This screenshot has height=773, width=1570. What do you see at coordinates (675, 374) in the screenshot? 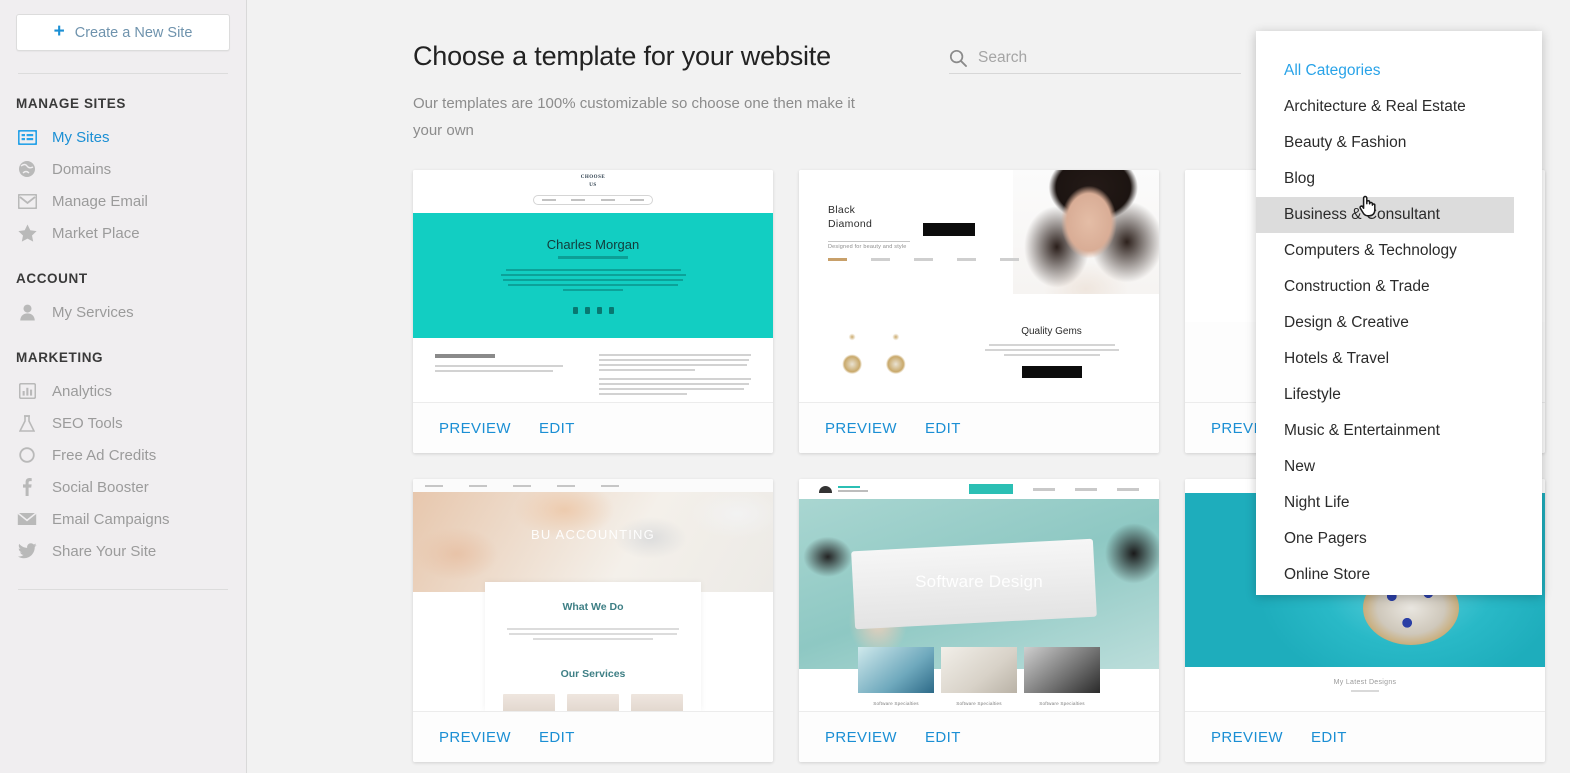
I see `template-body-right` at bounding box center [675, 374].